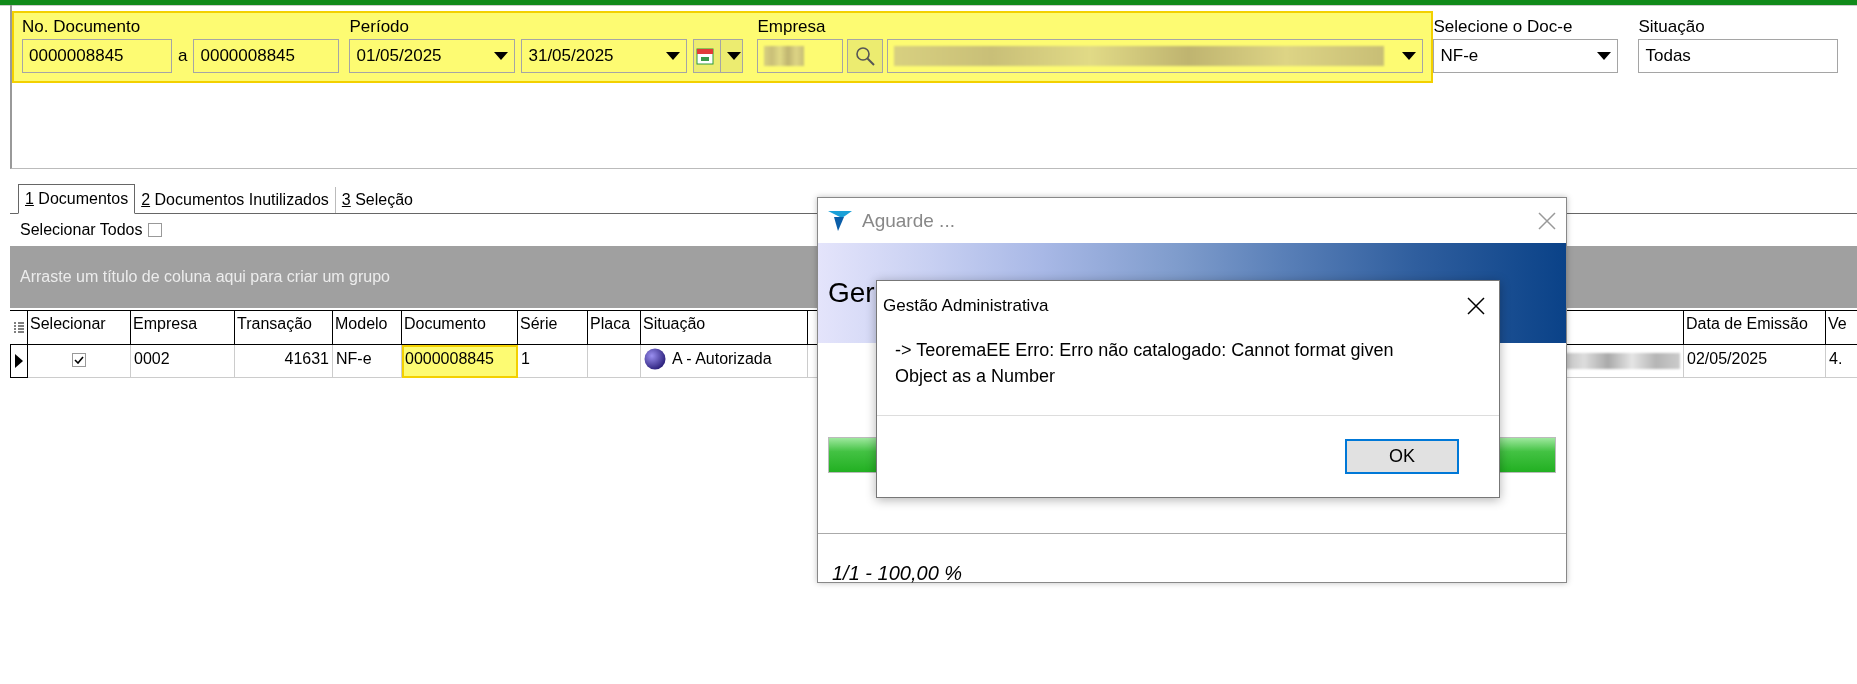 Image resolution: width=1857 pixels, height=684 pixels. Describe the element at coordinates (614, 327) in the screenshot. I see `column-header: Placa` at that location.